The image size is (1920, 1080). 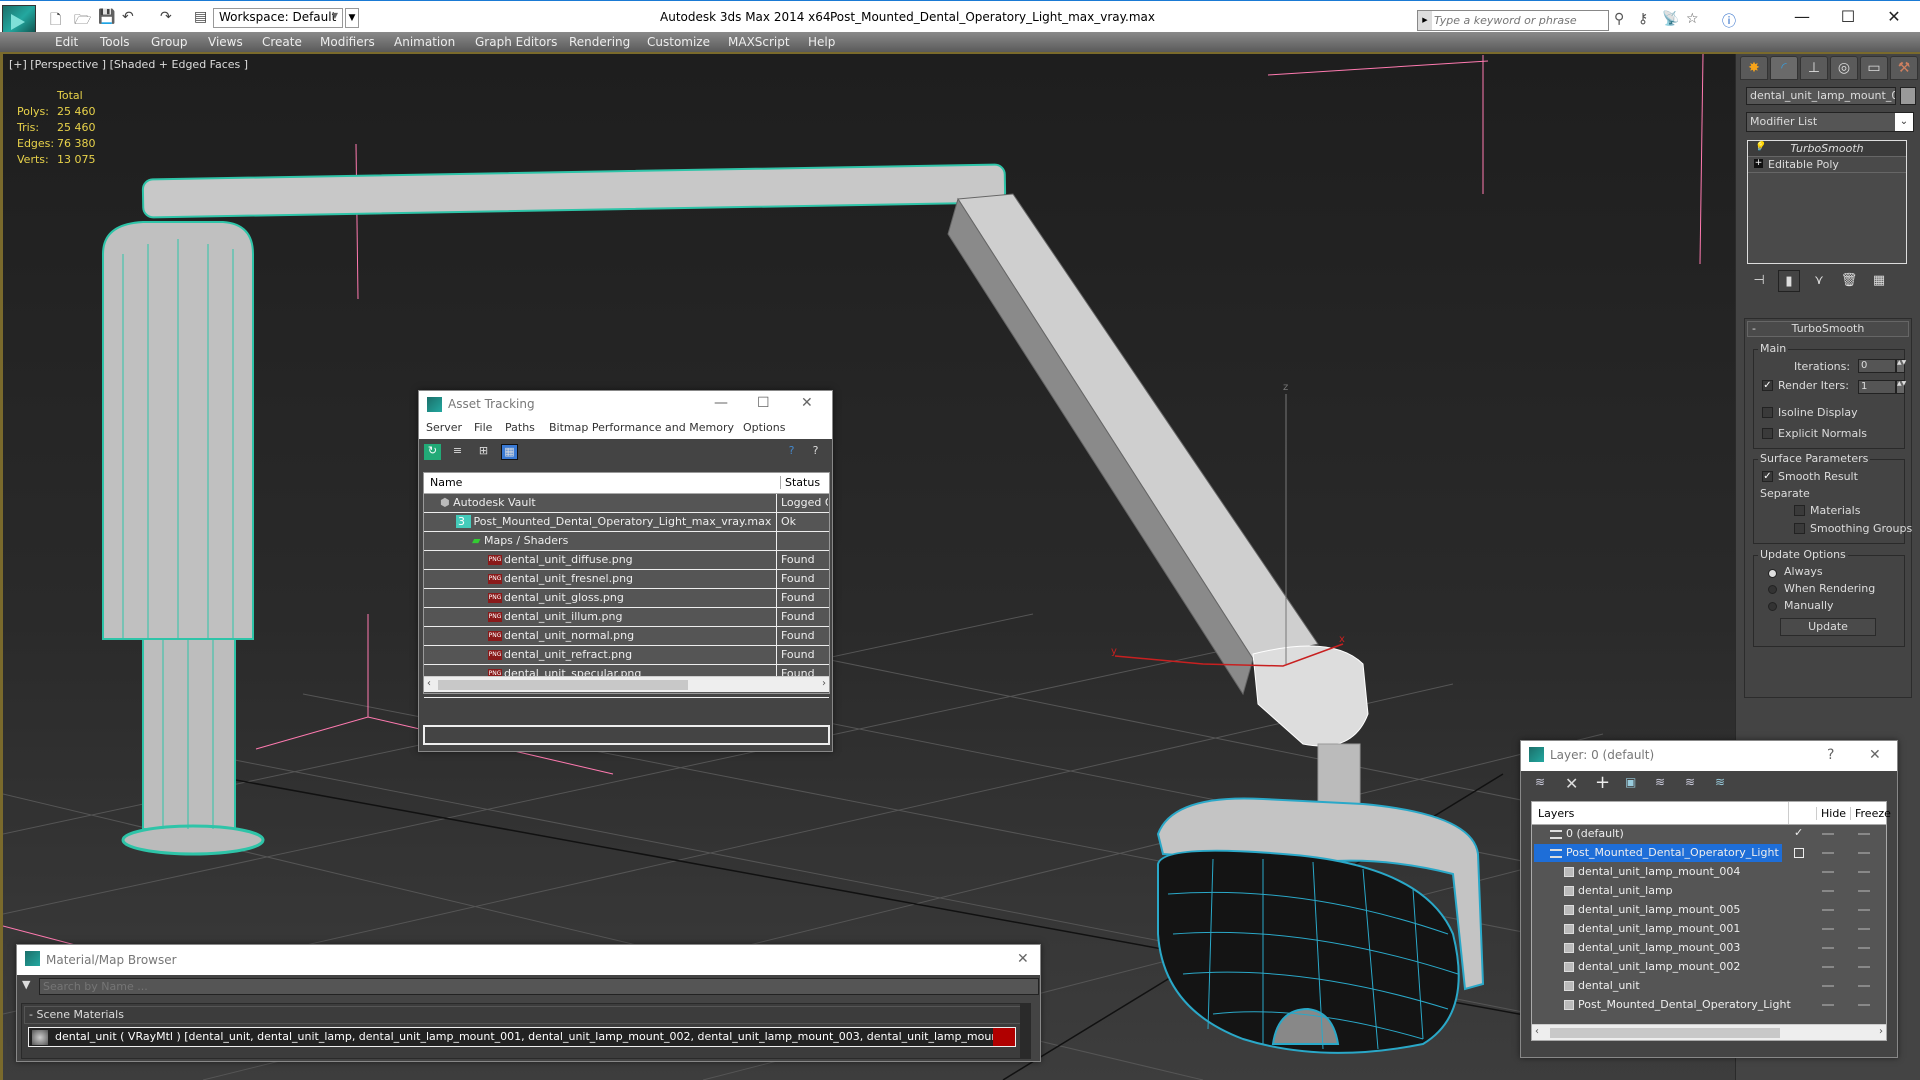 I want to click on key-icon: ⚷, so click(x=1643, y=19).